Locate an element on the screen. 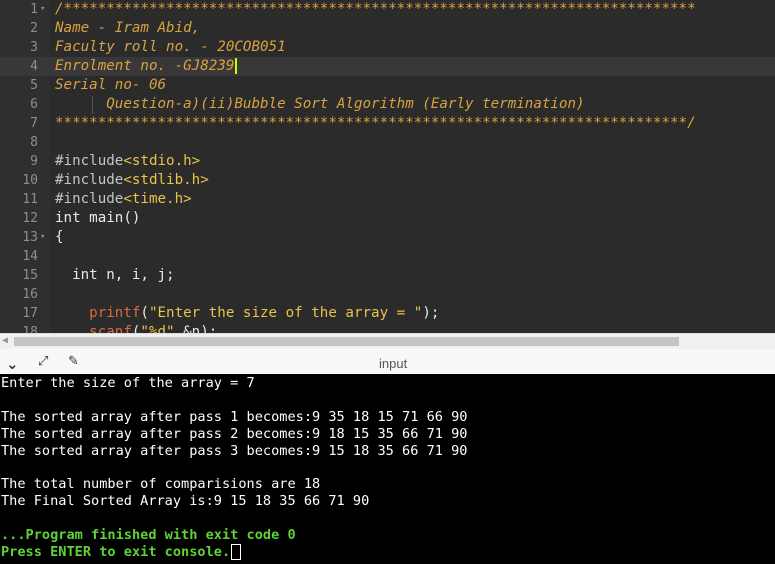 This screenshot has width=775, height=564. code-token: int main() is located at coordinates (98, 218).